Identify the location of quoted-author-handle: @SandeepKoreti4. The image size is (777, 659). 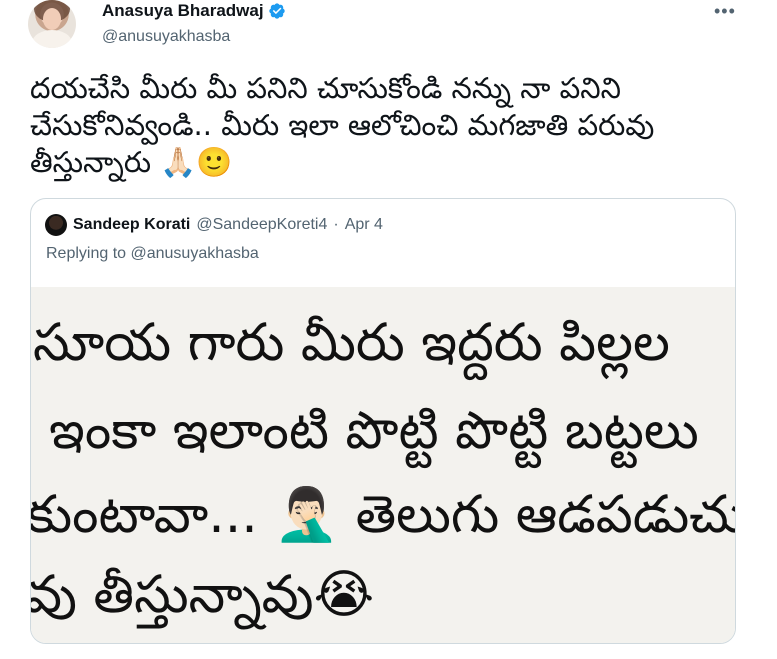
(262, 224).